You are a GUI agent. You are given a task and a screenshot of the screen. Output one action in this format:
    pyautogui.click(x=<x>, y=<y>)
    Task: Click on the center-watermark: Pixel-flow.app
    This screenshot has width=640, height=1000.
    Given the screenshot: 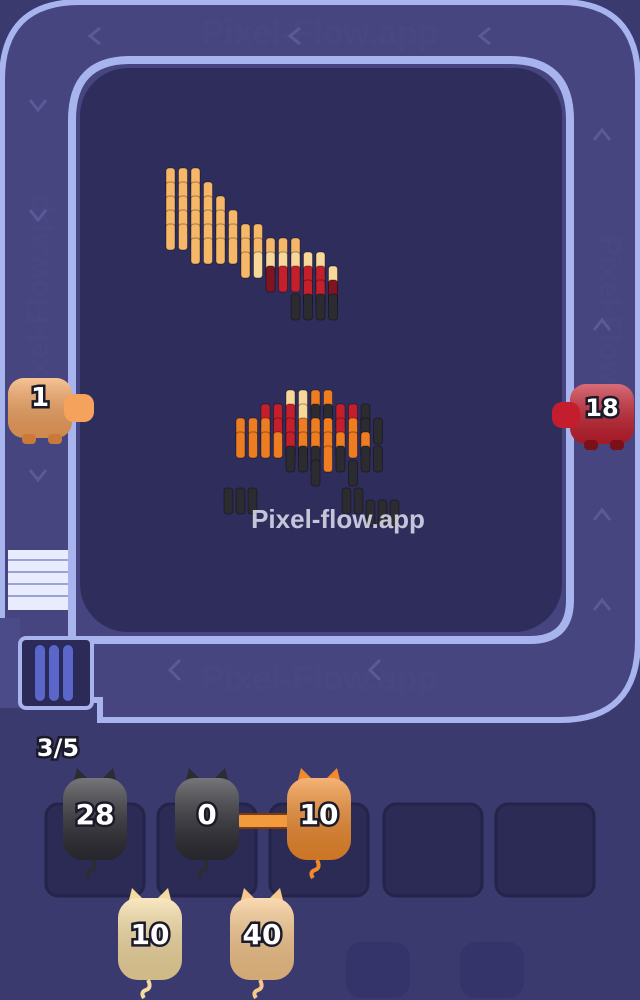 What is the action you would take?
    pyautogui.click(x=338, y=519)
    